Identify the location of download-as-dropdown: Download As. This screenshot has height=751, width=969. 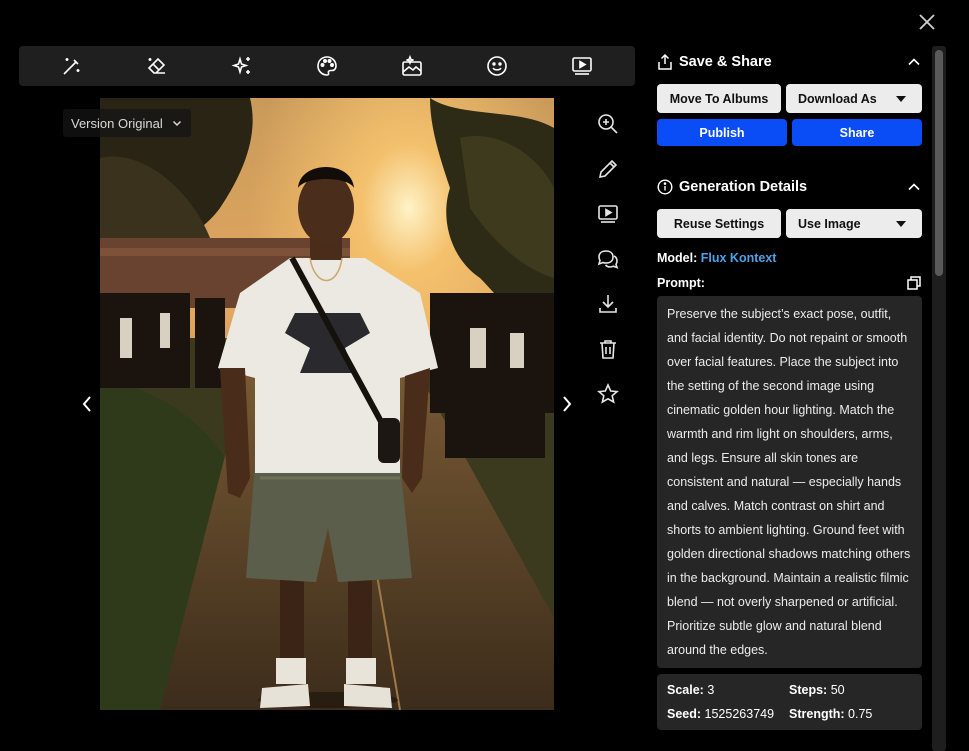
(854, 98).